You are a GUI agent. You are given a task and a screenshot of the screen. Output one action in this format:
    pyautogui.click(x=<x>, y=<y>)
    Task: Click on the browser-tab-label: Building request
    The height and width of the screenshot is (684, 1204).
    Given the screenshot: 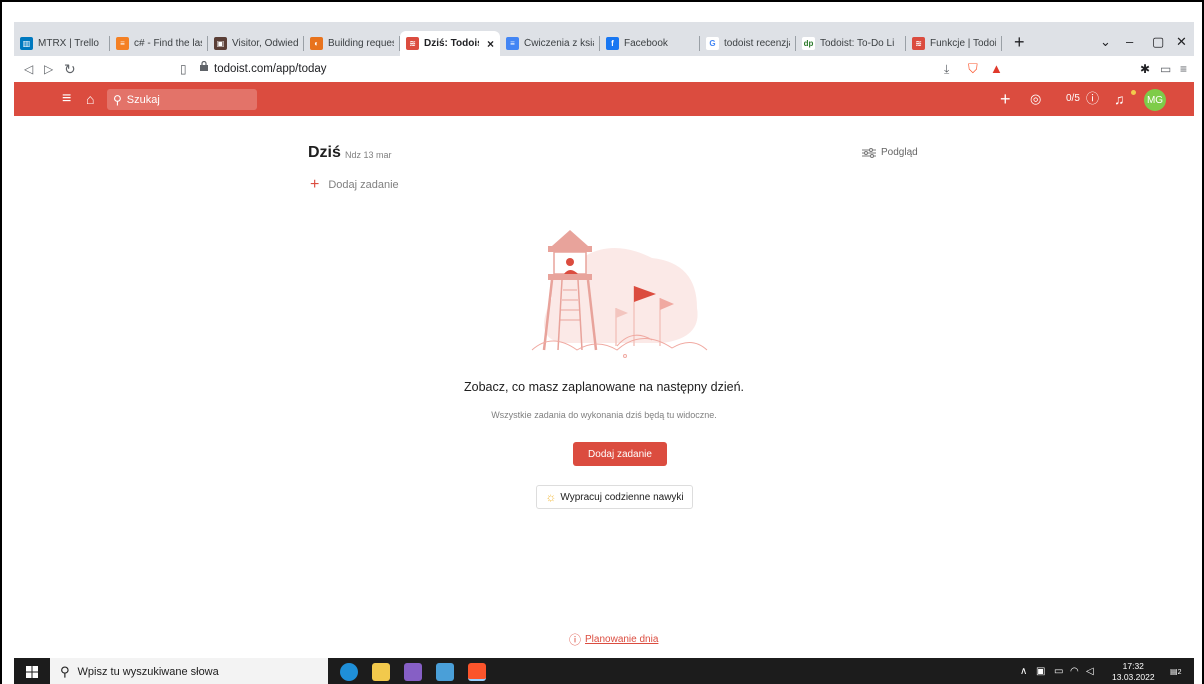 What is the action you would take?
    pyautogui.click(x=361, y=43)
    